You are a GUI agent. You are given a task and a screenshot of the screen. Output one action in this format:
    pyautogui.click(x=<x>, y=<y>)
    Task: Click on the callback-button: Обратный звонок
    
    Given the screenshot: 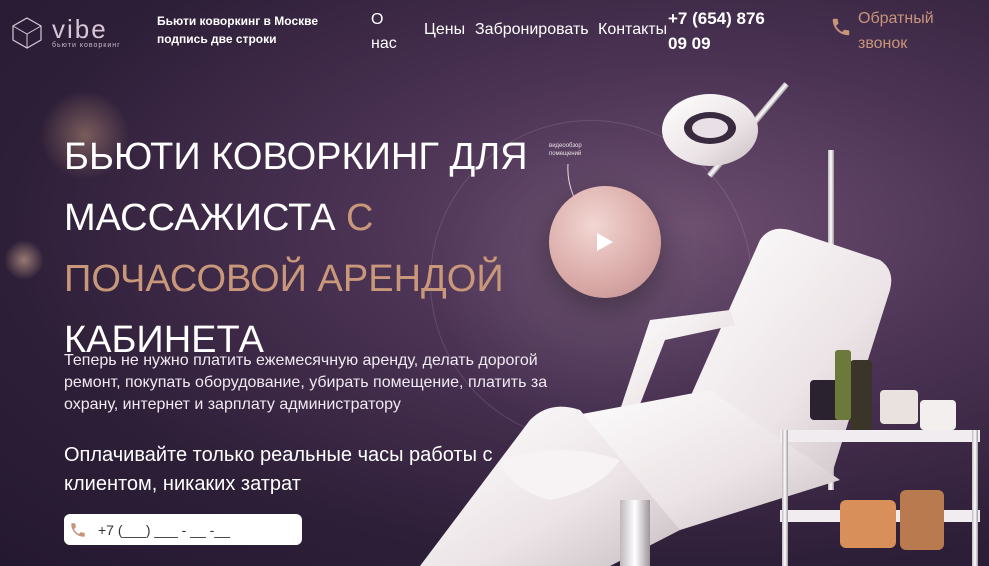 What is the action you would take?
    pyautogui.click(x=889, y=31)
    